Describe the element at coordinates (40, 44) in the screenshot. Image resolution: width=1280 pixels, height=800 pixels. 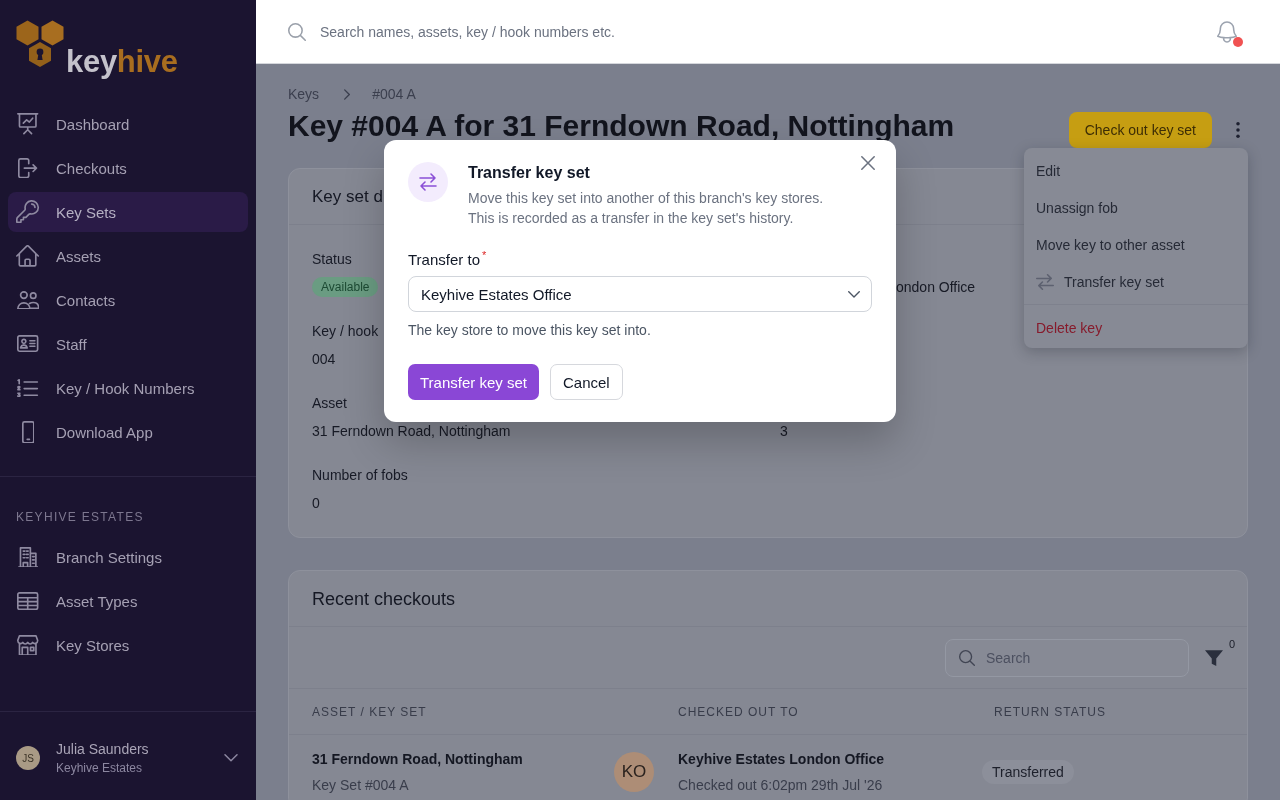
I see `honeycomb-keyhole-icon` at that location.